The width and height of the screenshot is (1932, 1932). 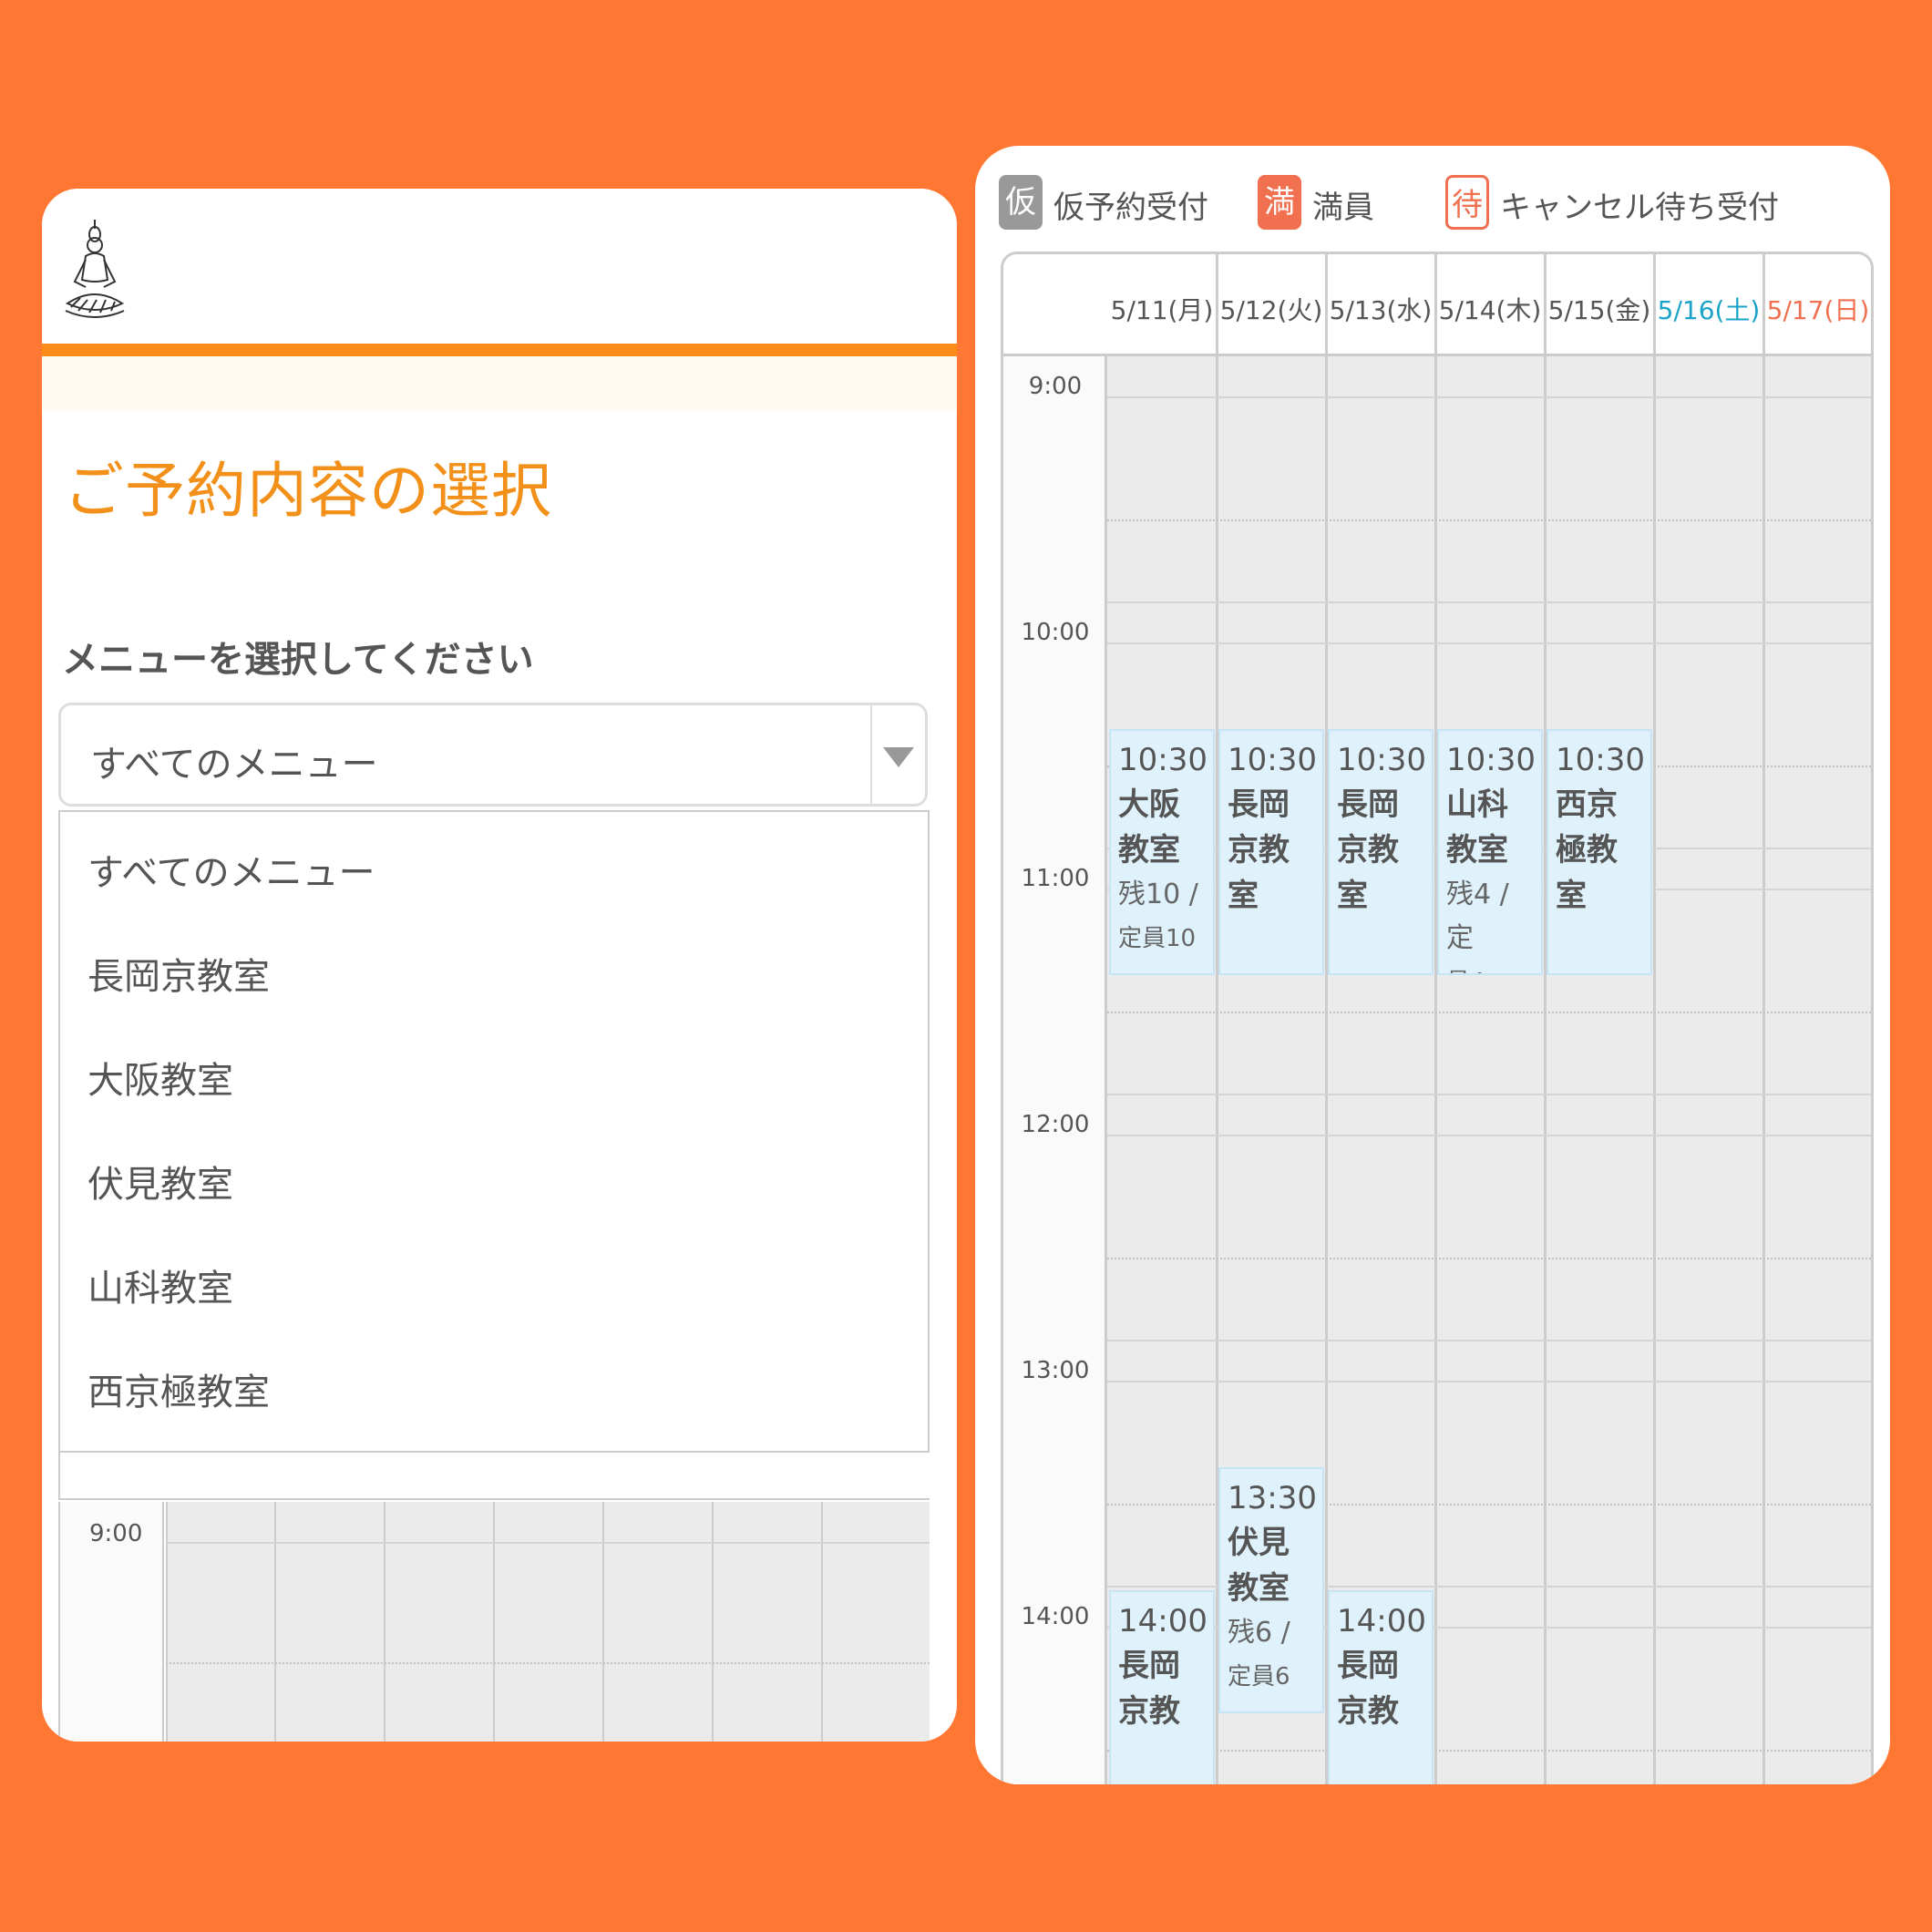 I want to click on schedule-slot: 10:30 長岡 京教室, so click(x=1271, y=852).